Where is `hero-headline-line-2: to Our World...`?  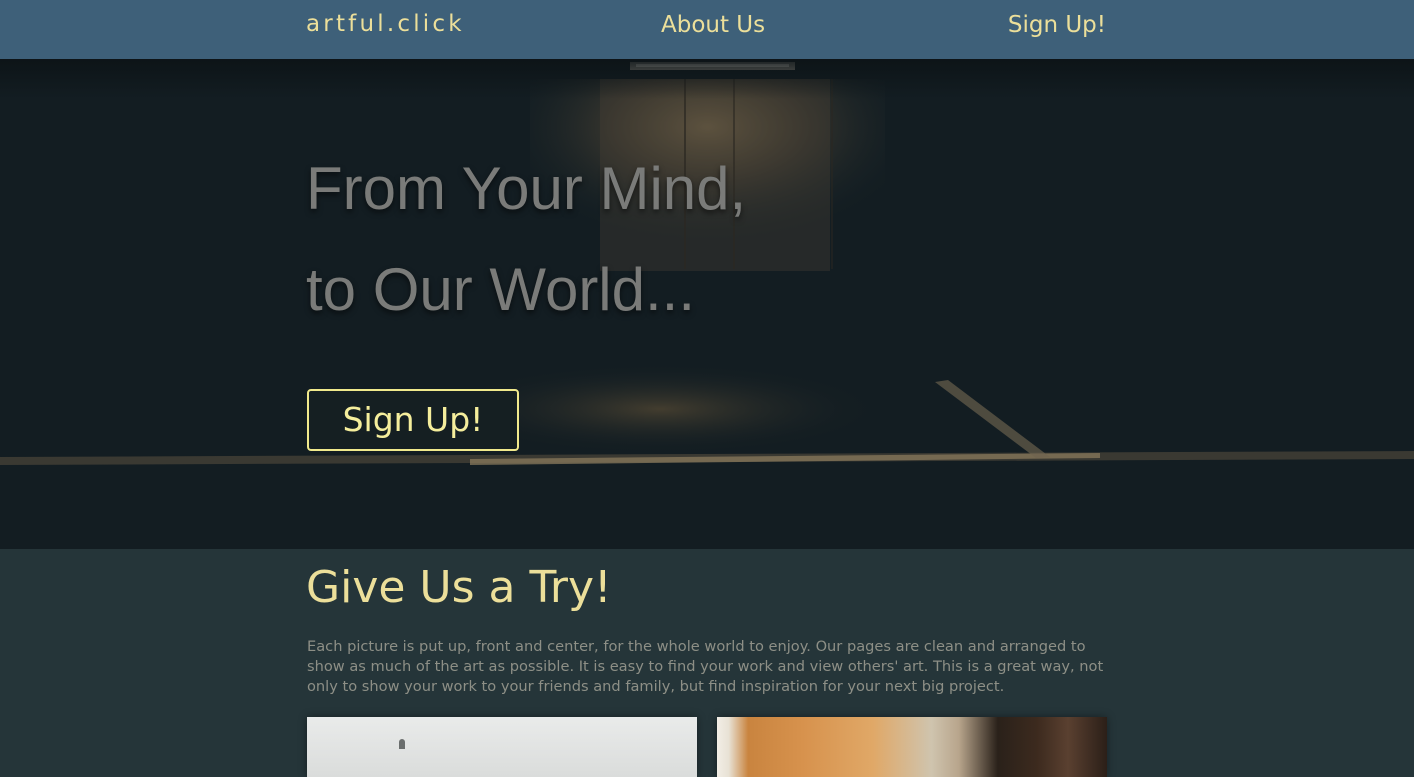
hero-headline-line-2: to Our World... is located at coordinates (501, 289).